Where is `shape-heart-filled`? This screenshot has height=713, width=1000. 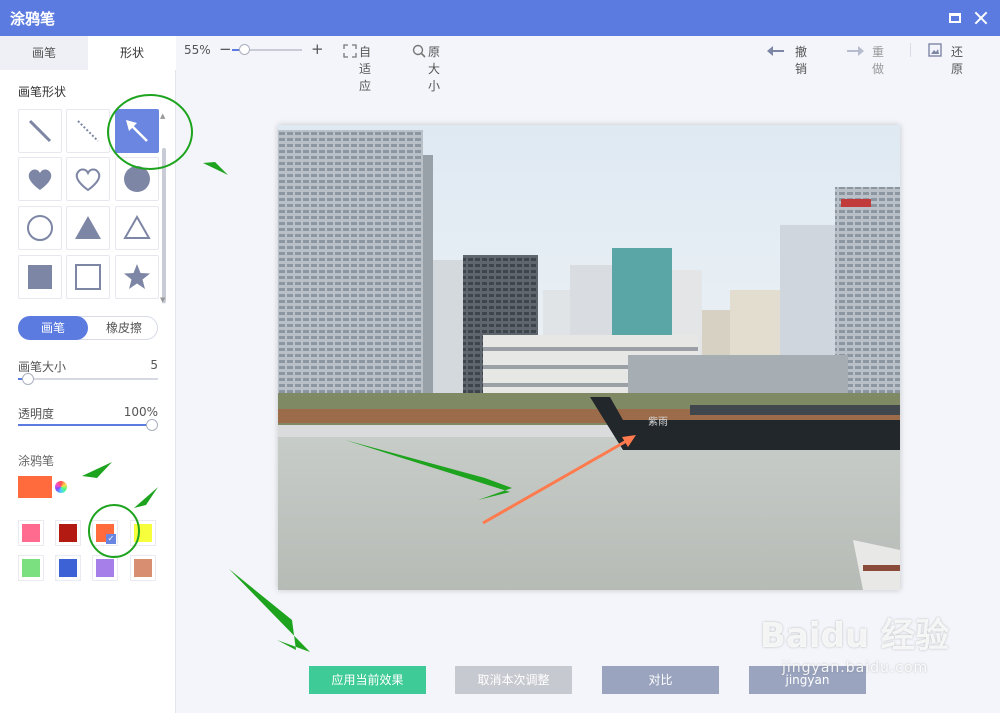 shape-heart-filled is located at coordinates (40, 179).